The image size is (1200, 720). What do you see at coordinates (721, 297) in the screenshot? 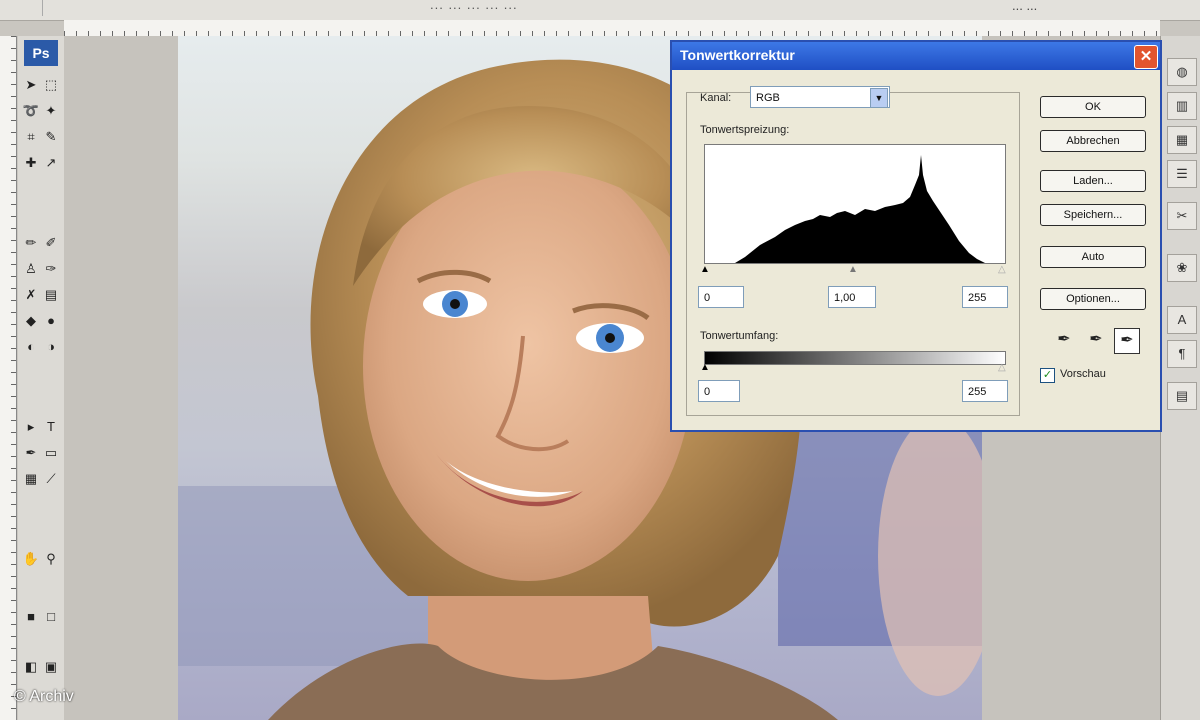
I see `input-black-field: 0` at bounding box center [721, 297].